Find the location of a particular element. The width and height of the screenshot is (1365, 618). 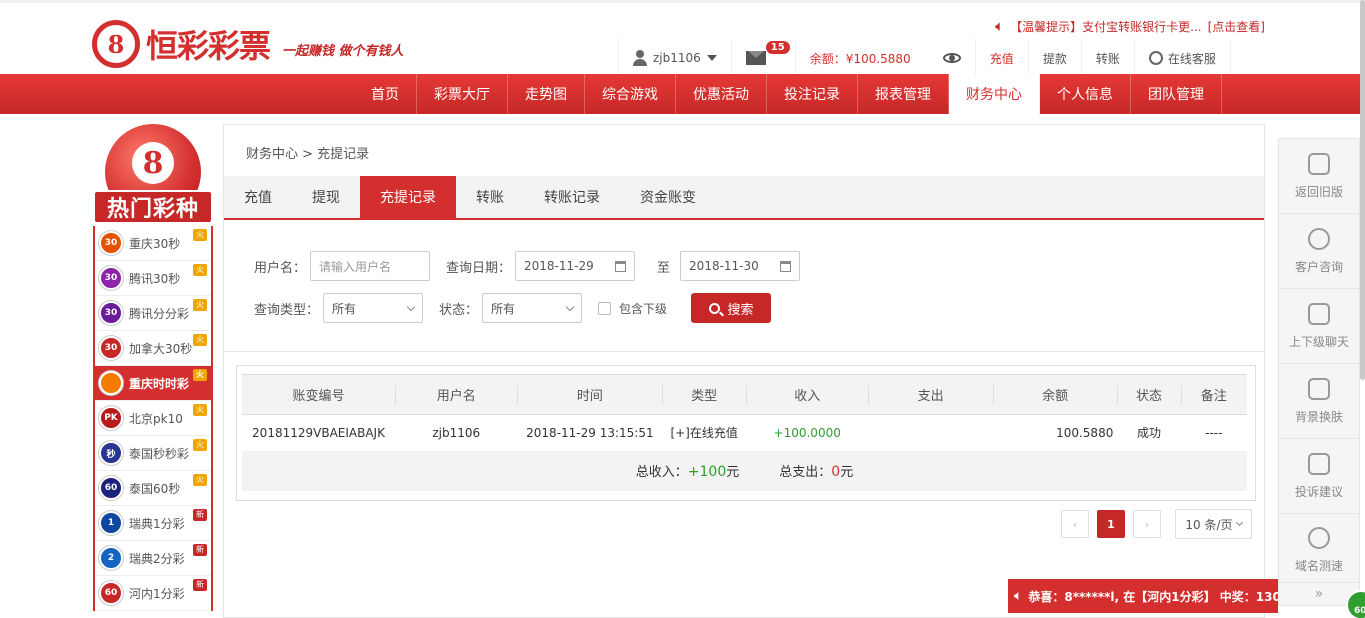

nav-item: 首页 is located at coordinates (385, 94).